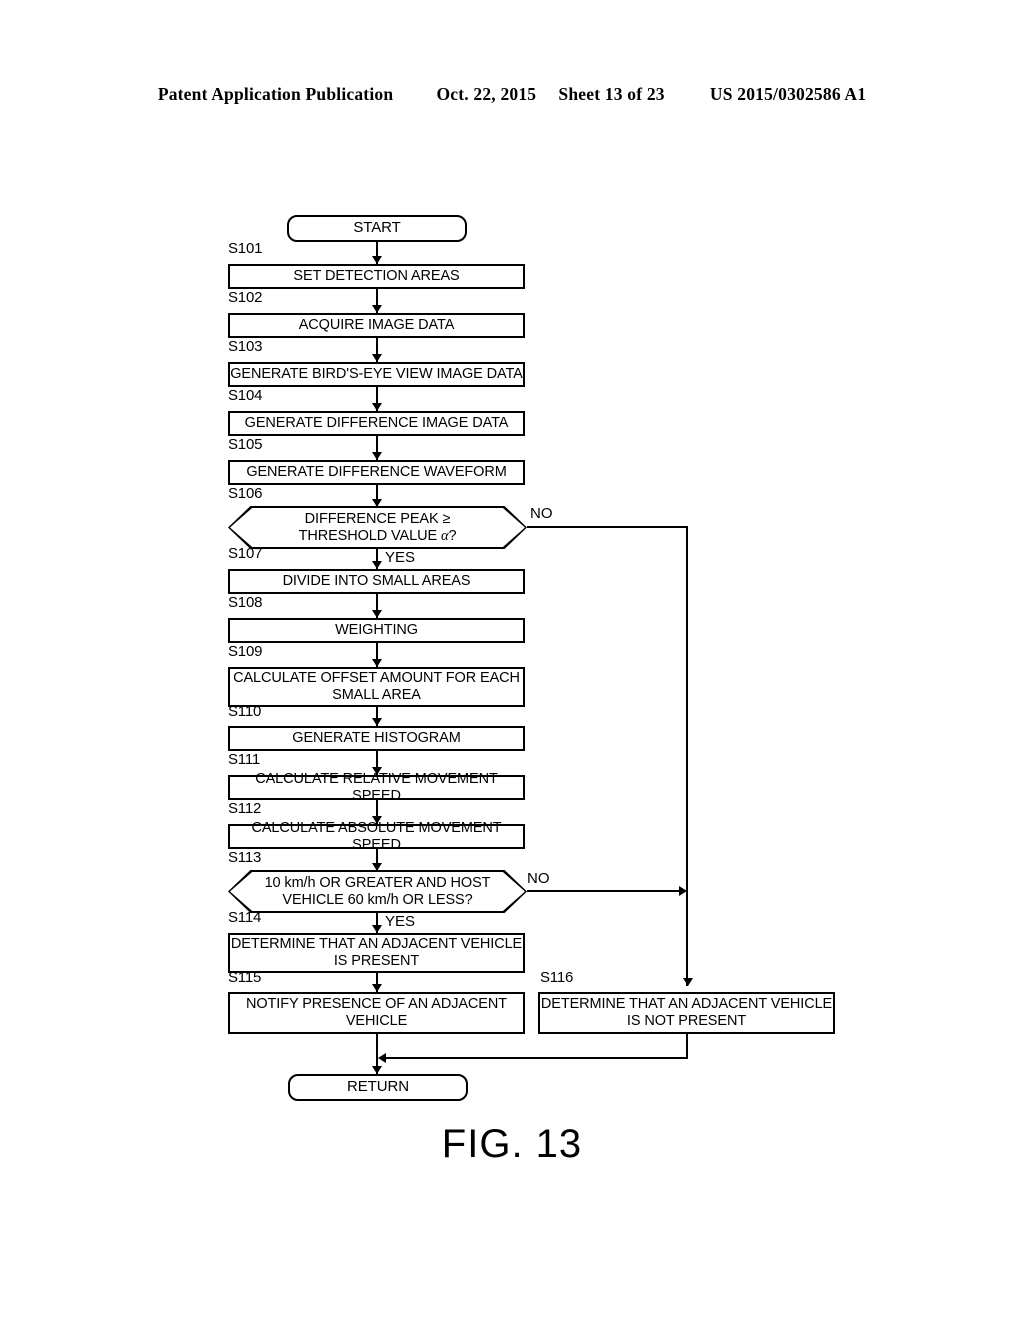 This screenshot has width=1024, height=1320. Describe the element at coordinates (377, 722) in the screenshot. I see `arrowhead-s109-to-s110` at that location.